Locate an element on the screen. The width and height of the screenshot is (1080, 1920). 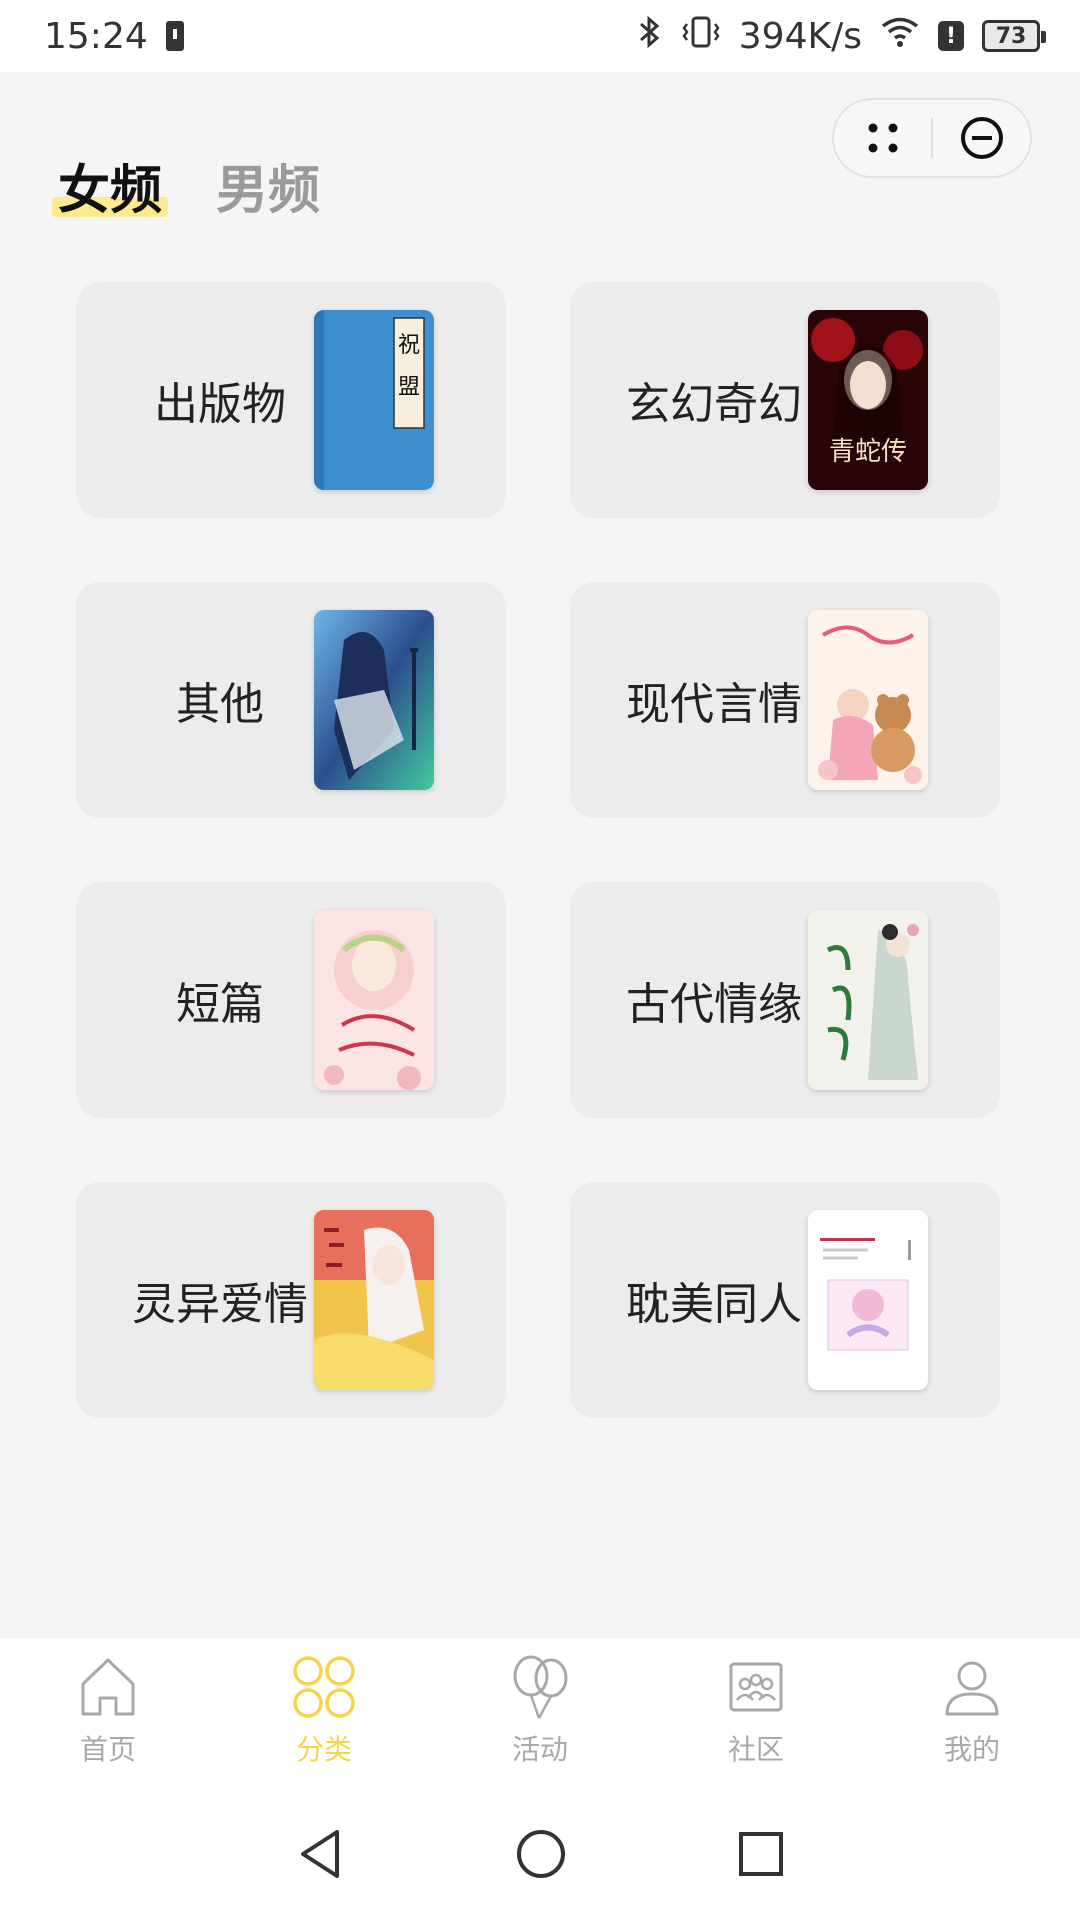
community-icon is located at coordinates (756, 1687).